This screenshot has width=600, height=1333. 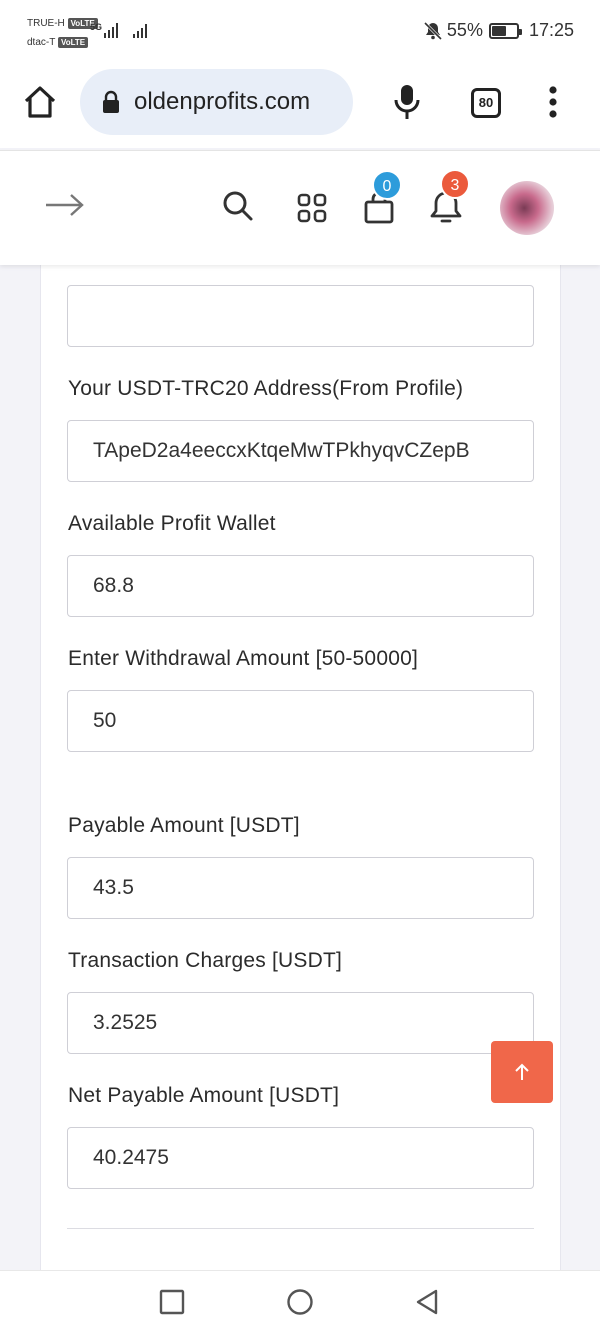 I want to click on charges-input: 3.2525, so click(x=300, y=1023).